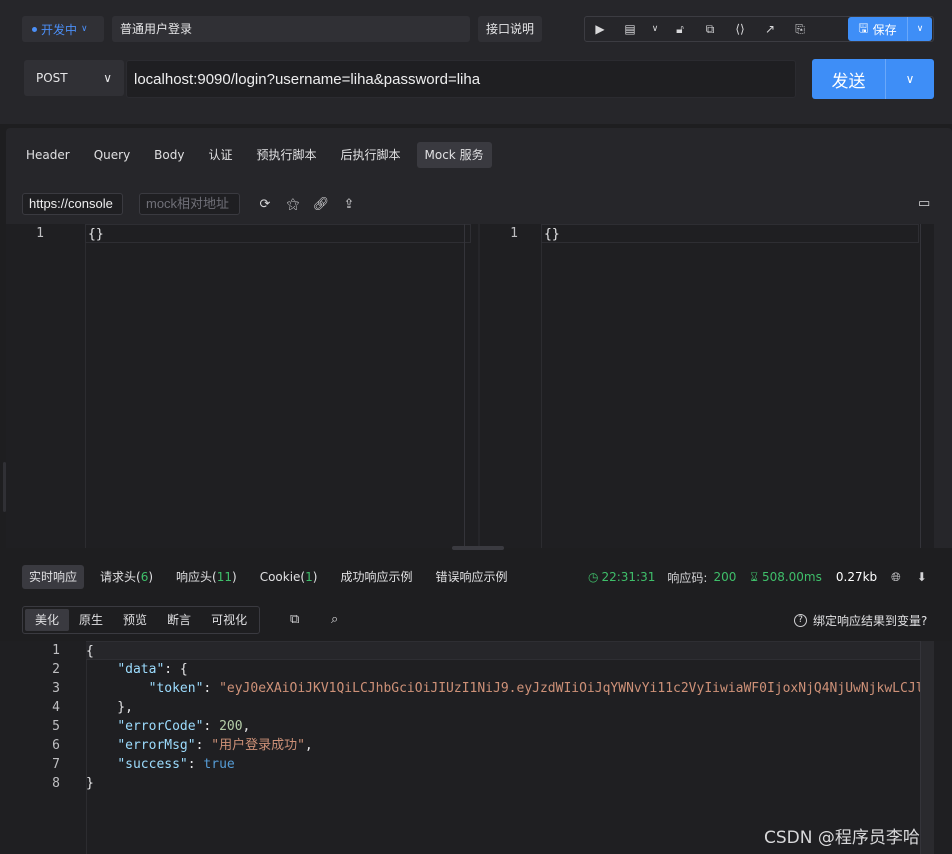  I want to click on environment-selector: 开发中 ∨, so click(63, 29).